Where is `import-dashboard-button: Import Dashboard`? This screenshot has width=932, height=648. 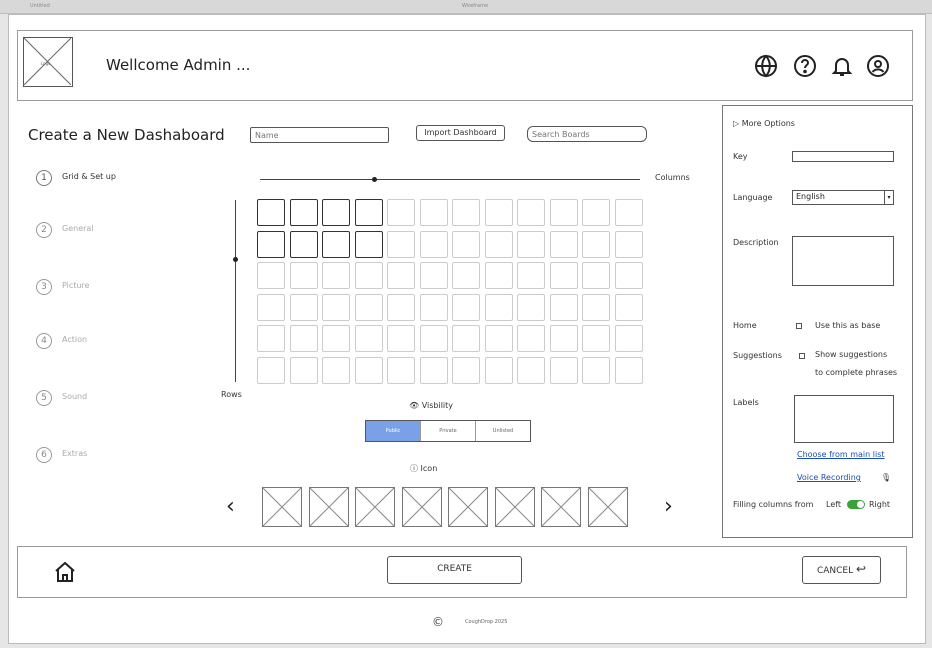 import-dashboard-button: Import Dashboard is located at coordinates (460, 133).